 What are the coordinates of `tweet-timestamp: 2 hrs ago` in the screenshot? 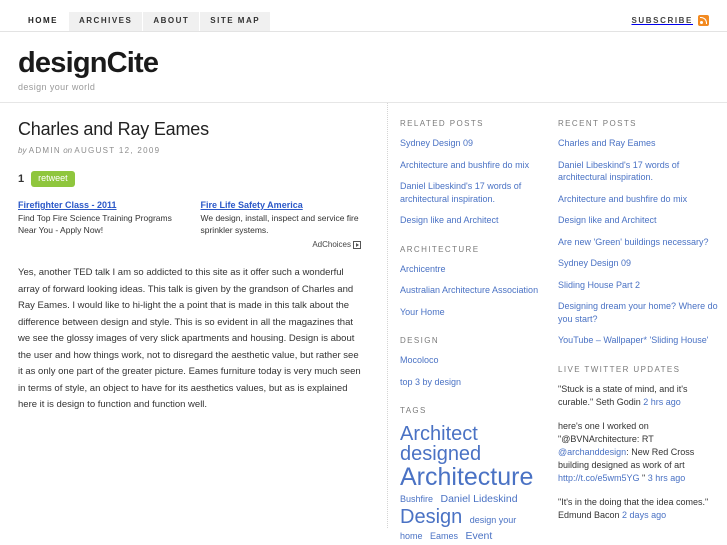 It's located at (662, 402).